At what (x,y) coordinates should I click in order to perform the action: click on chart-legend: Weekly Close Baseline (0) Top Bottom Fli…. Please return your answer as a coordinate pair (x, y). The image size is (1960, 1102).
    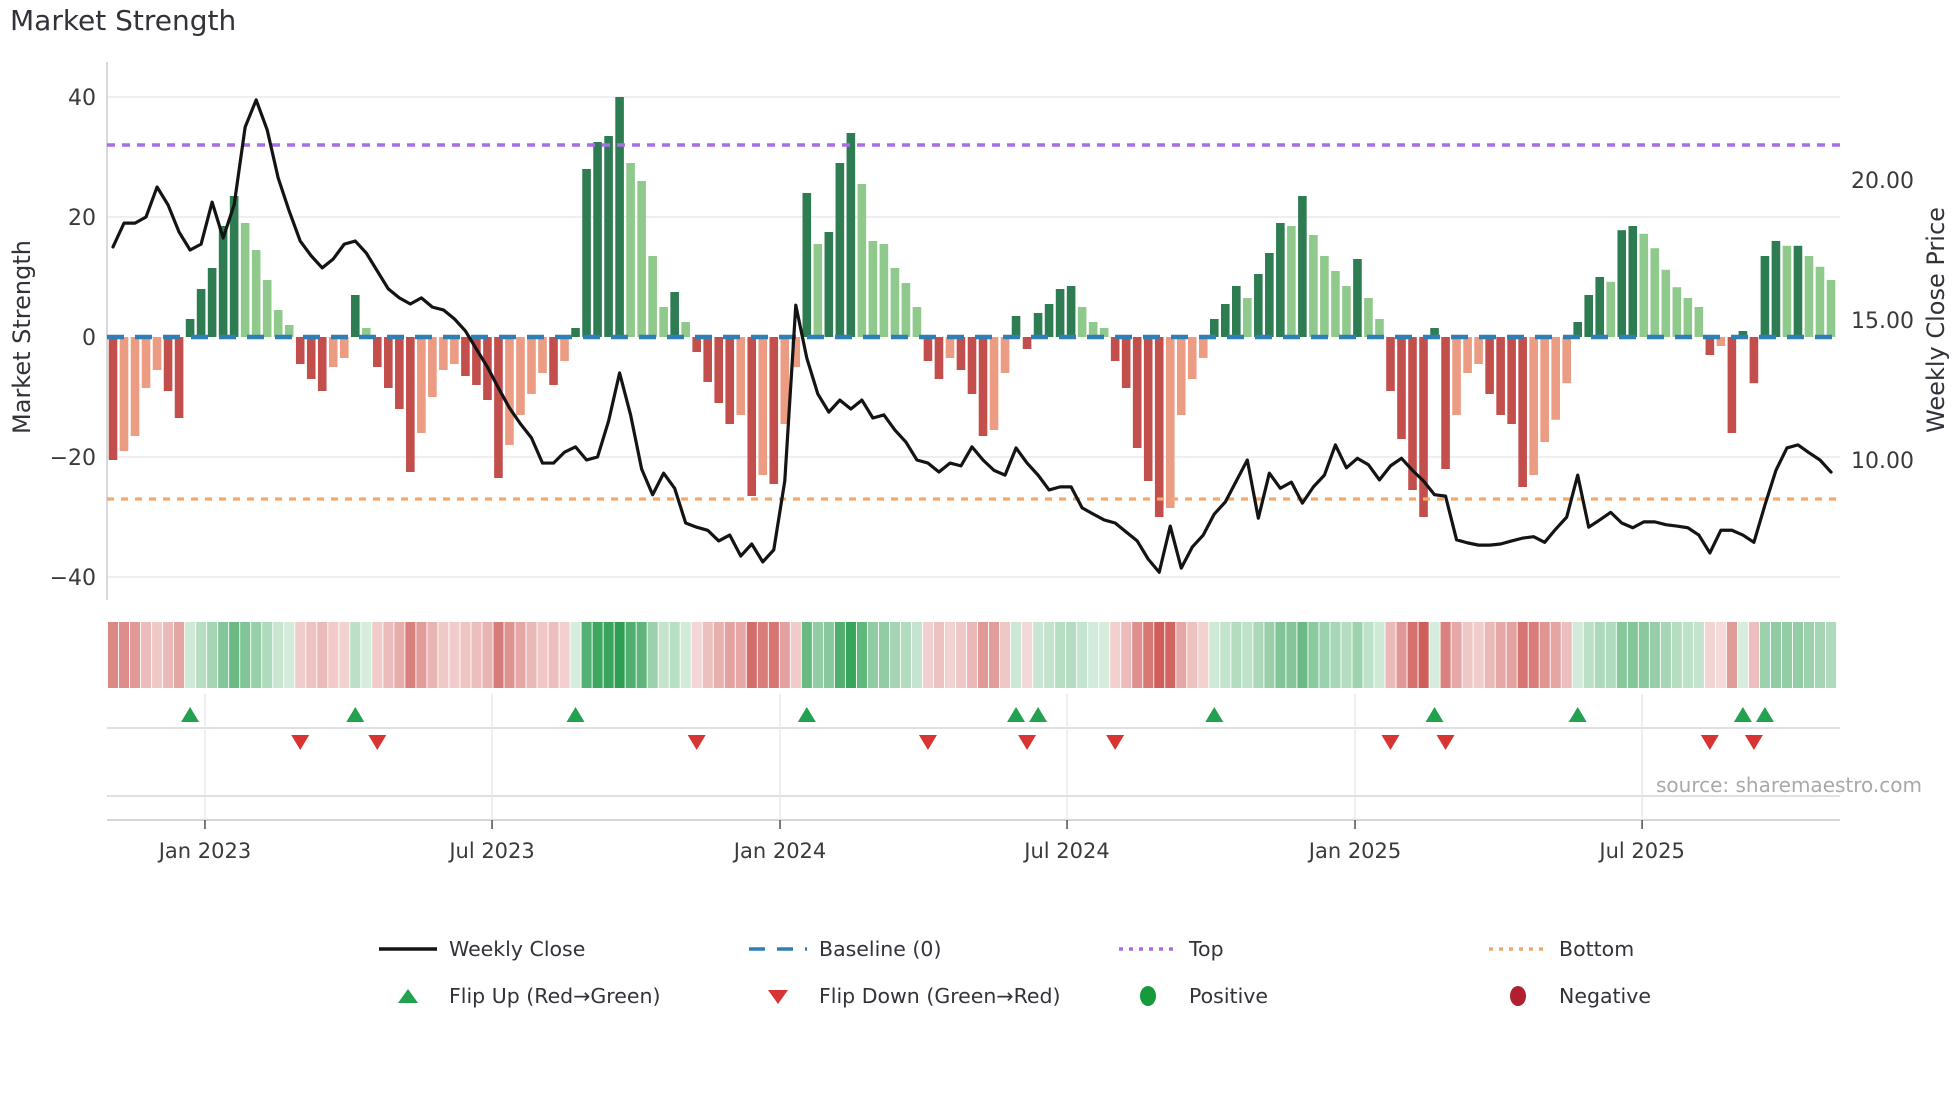
    Looking at the image, I should click on (980, 979).